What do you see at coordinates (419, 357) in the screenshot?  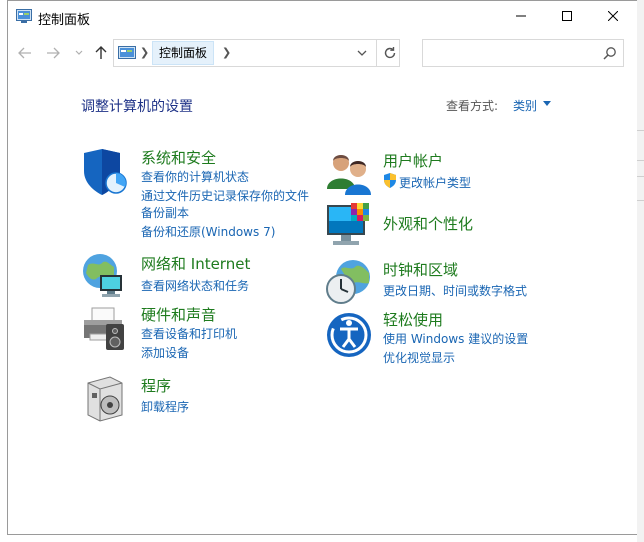 I see `link-optimize-display: 优化视觉显示` at bounding box center [419, 357].